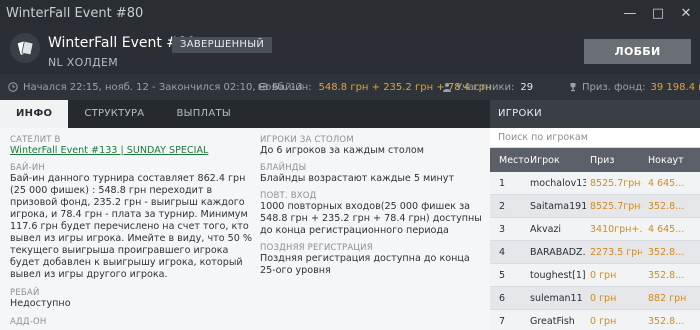 The width and height of the screenshot is (700, 330). Describe the element at coordinates (546, 229) in the screenshot. I see `player-cell: Akvazi` at that location.